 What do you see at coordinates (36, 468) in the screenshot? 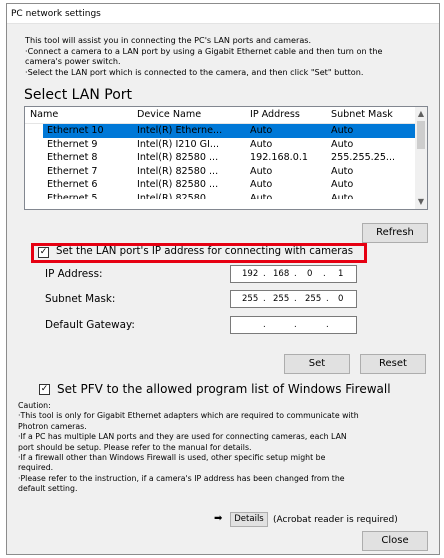
I see `caution-line: required.` at bounding box center [36, 468].